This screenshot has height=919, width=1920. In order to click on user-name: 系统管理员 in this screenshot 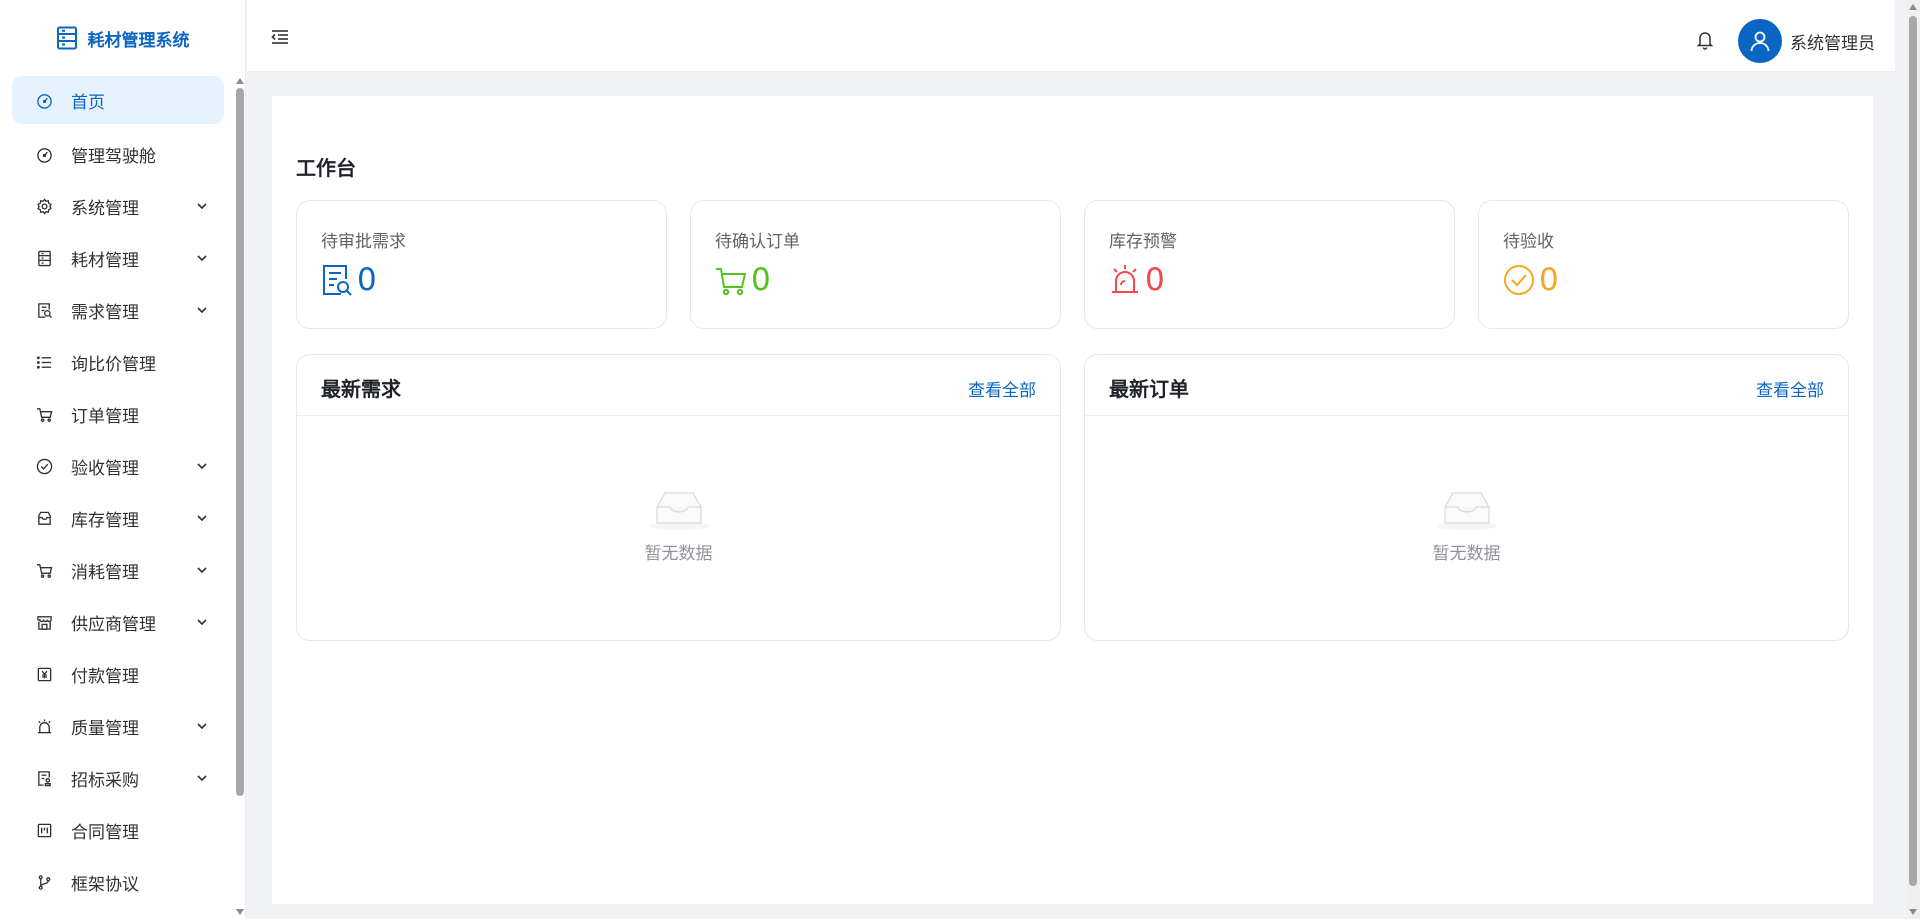, I will do `click(1832, 41)`.